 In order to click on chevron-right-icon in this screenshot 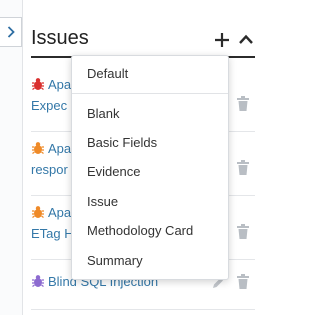, I will do `click(11, 32)`.